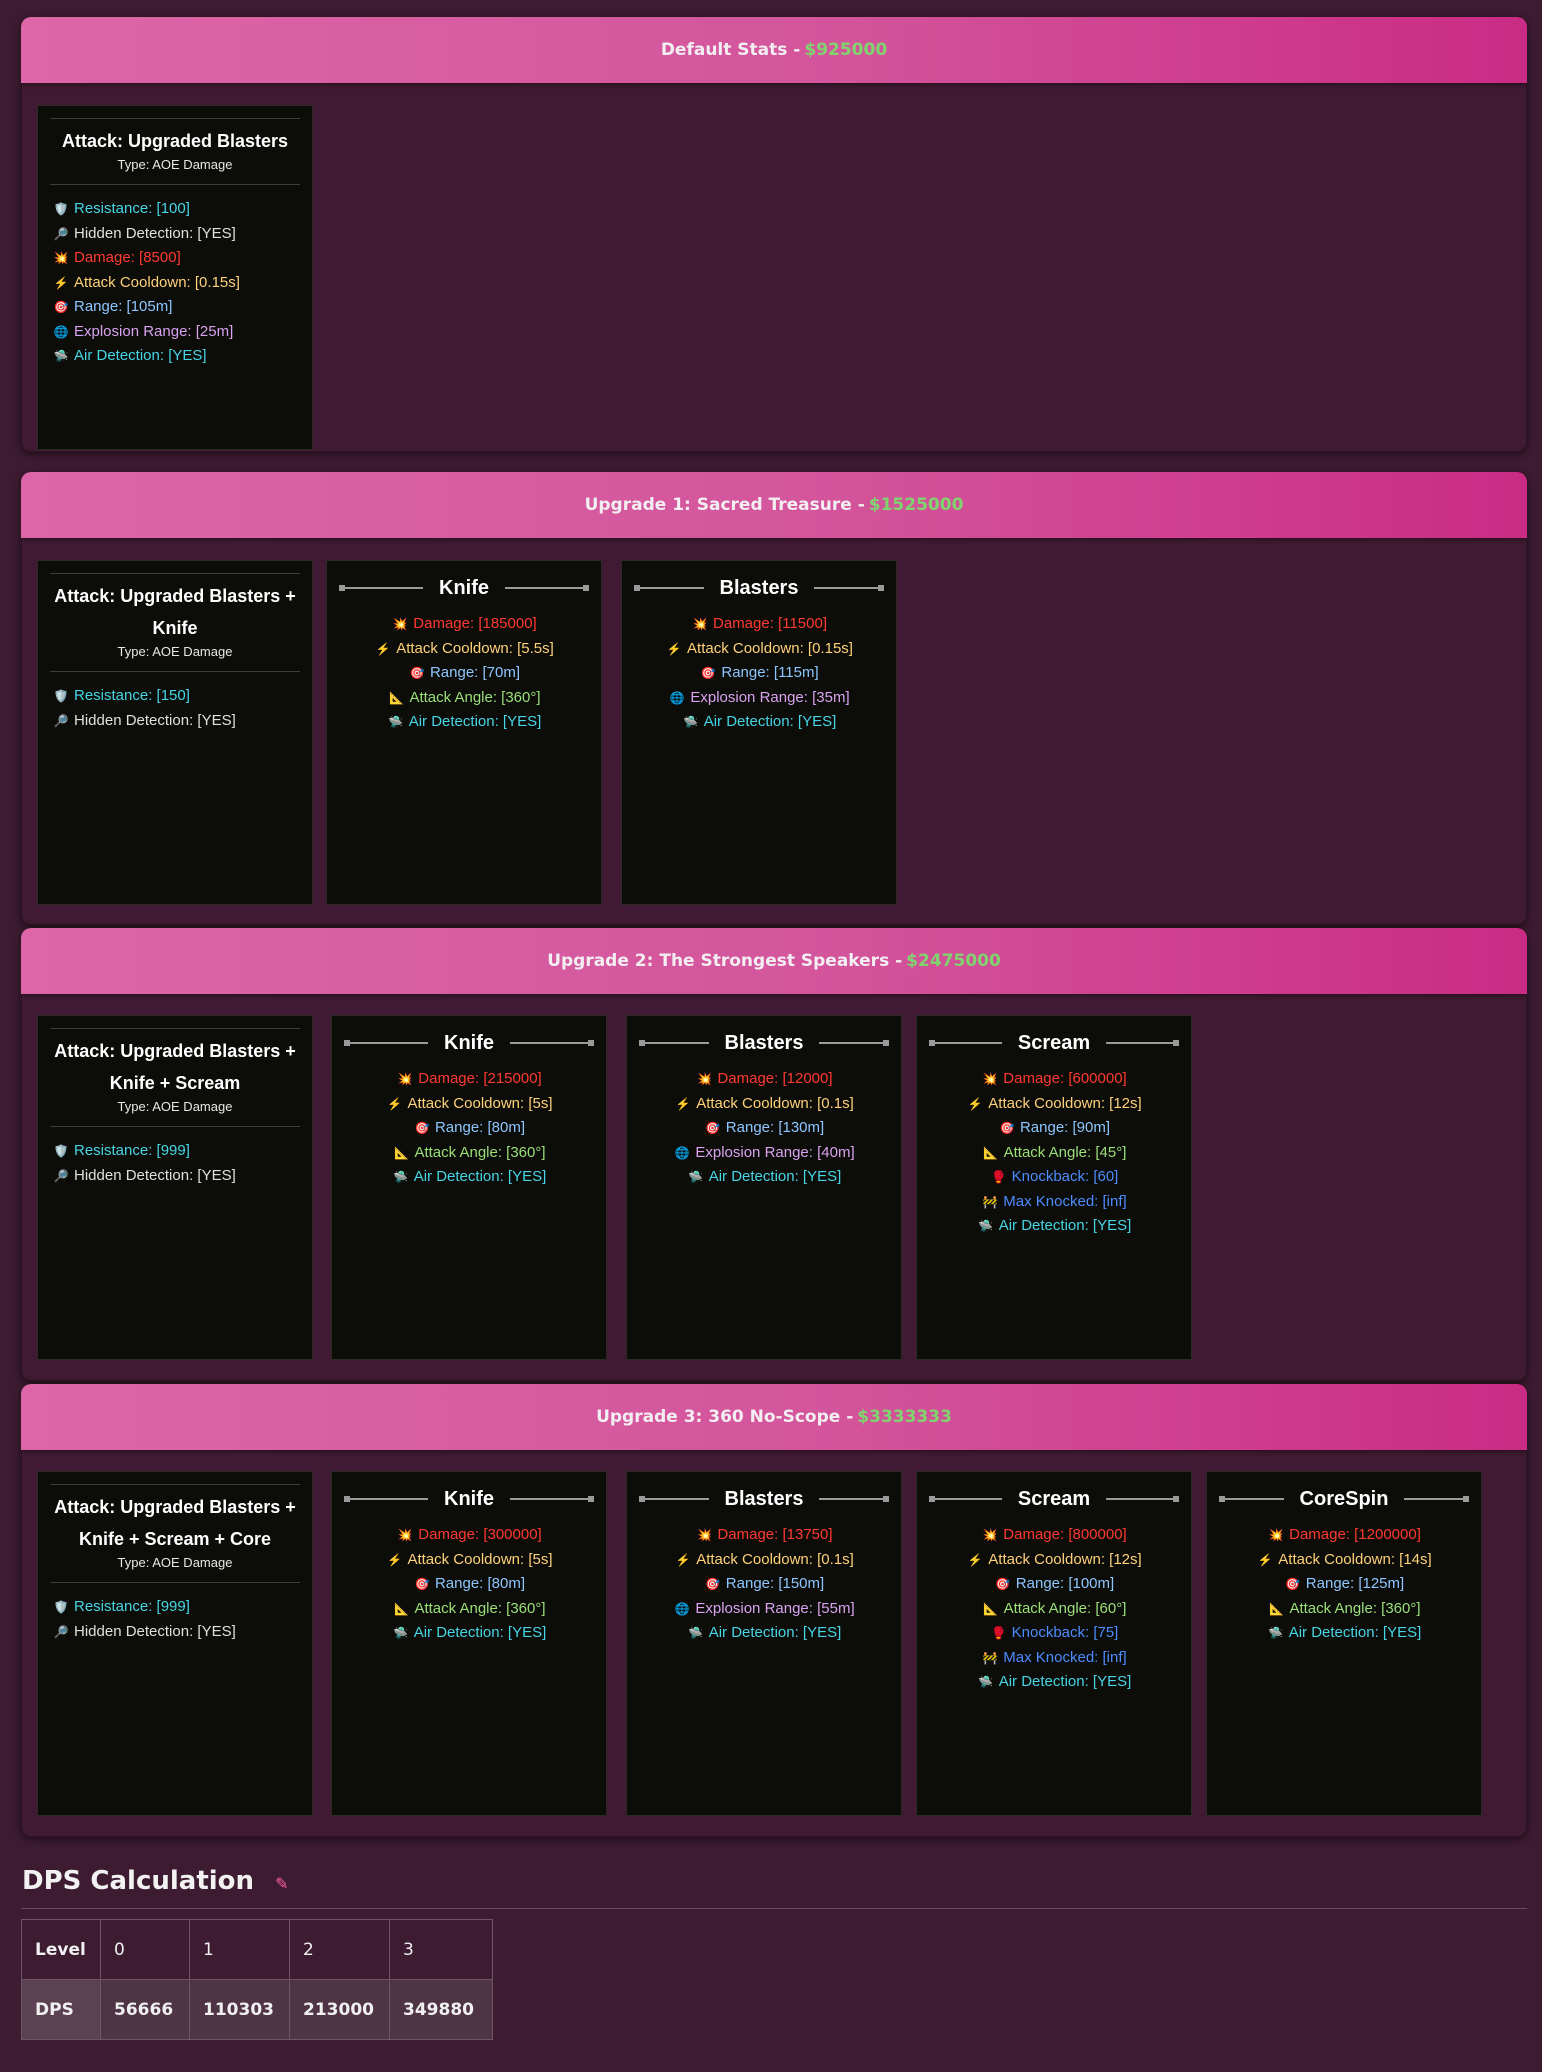 The width and height of the screenshot is (1542, 2072). What do you see at coordinates (469, 1042) in the screenshot?
I see `attack-name: Knife` at bounding box center [469, 1042].